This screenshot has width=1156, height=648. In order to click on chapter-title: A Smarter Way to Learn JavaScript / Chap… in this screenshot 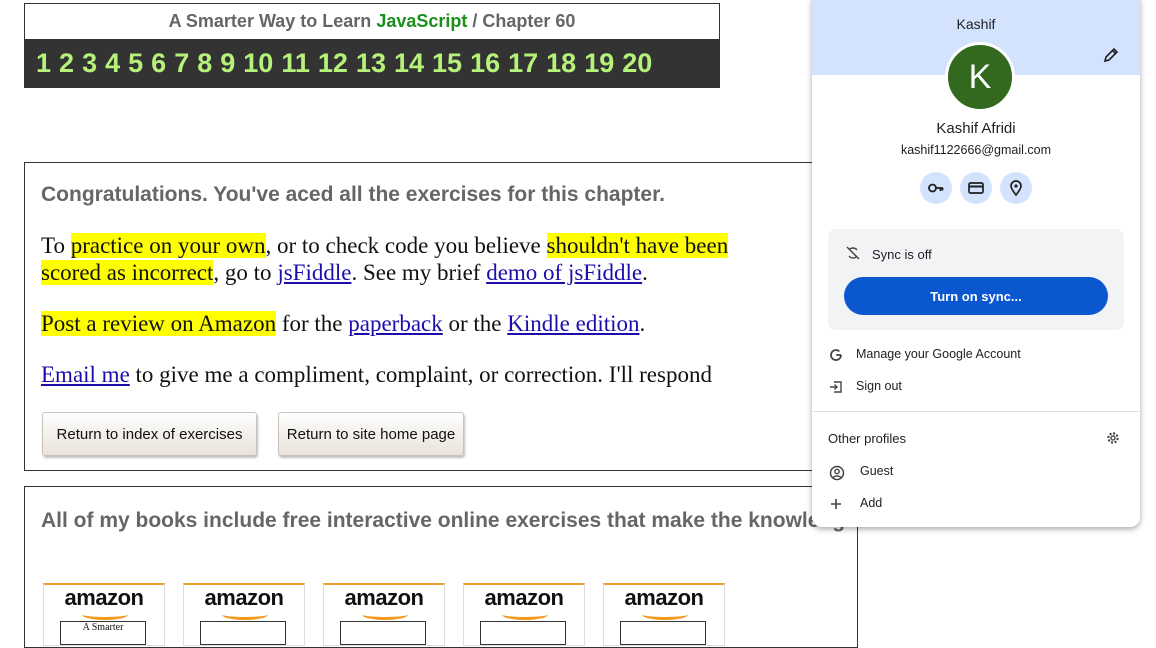, I will do `click(372, 21)`.